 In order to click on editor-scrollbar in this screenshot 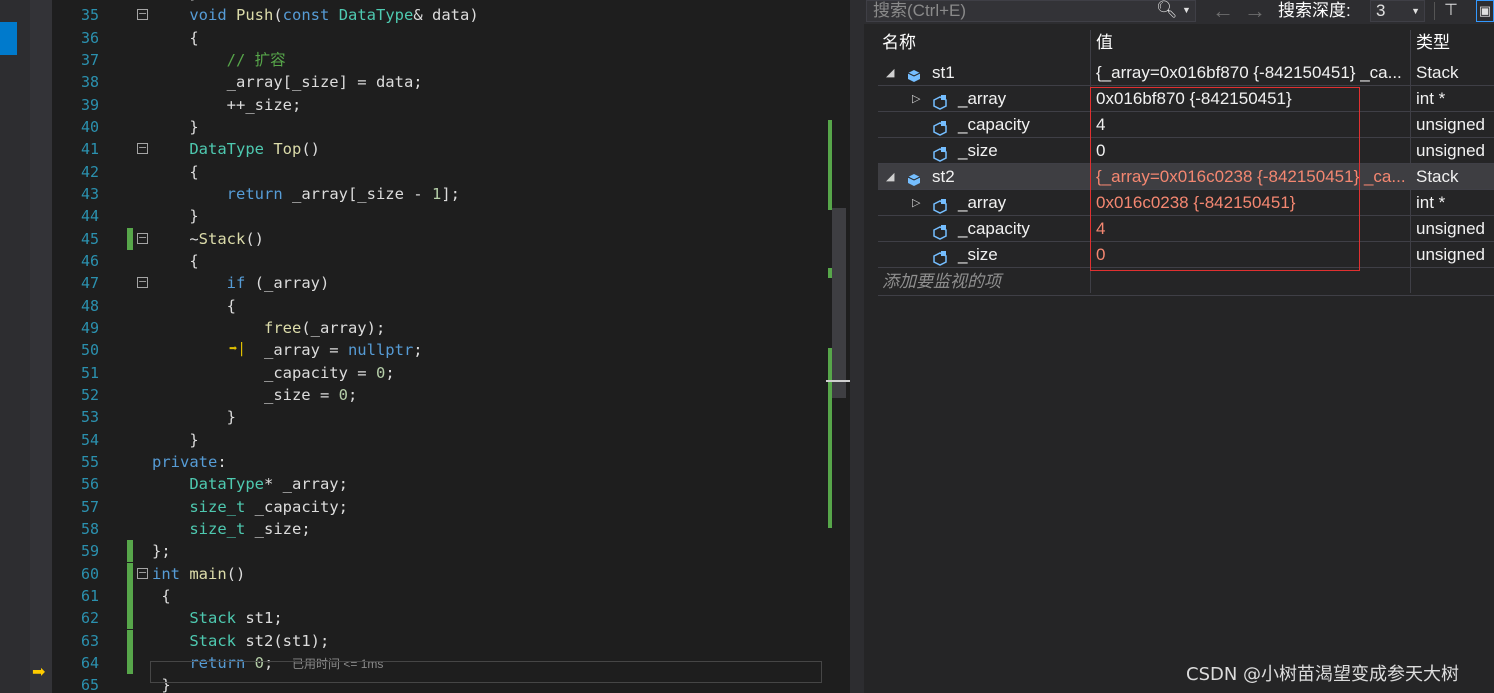, I will do `click(838, 346)`.